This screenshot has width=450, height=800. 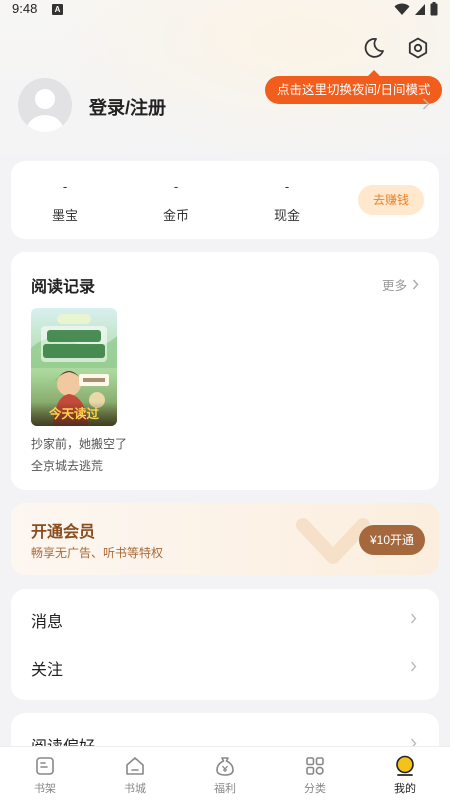 What do you see at coordinates (315, 766) in the screenshot?
I see `category-icon` at bounding box center [315, 766].